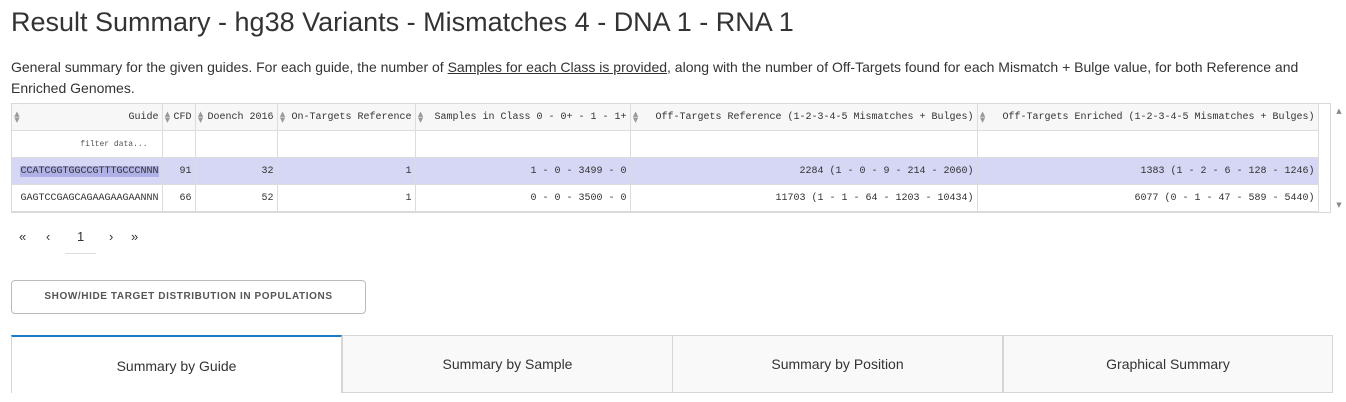 This screenshot has height=402, width=1346. Describe the element at coordinates (523, 171) in the screenshot. I see `table-cell-samples-class: 1 - 0 - 3499 - 0` at that location.